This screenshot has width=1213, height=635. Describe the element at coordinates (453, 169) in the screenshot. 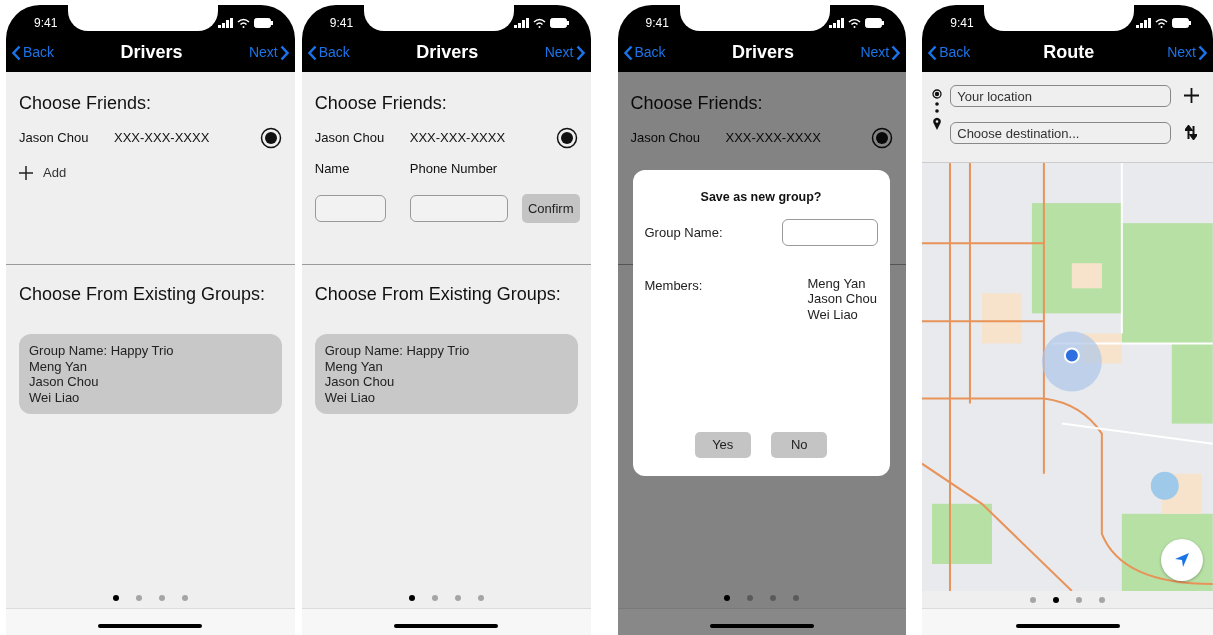

I see `field-label: Phone Number` at that location.